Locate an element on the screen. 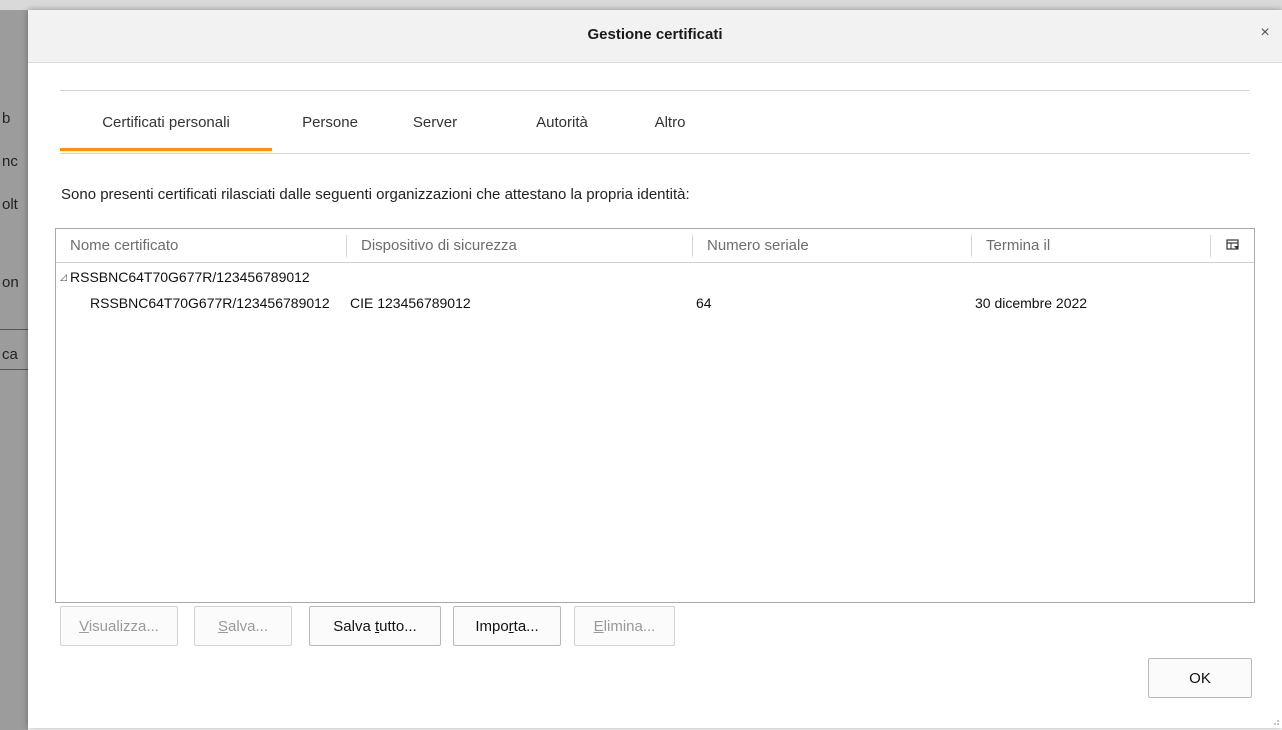 The height and width of the screenshot is (730, 1282). background-left-pane: b nc olt on ca is located at coordinates (14, 370).